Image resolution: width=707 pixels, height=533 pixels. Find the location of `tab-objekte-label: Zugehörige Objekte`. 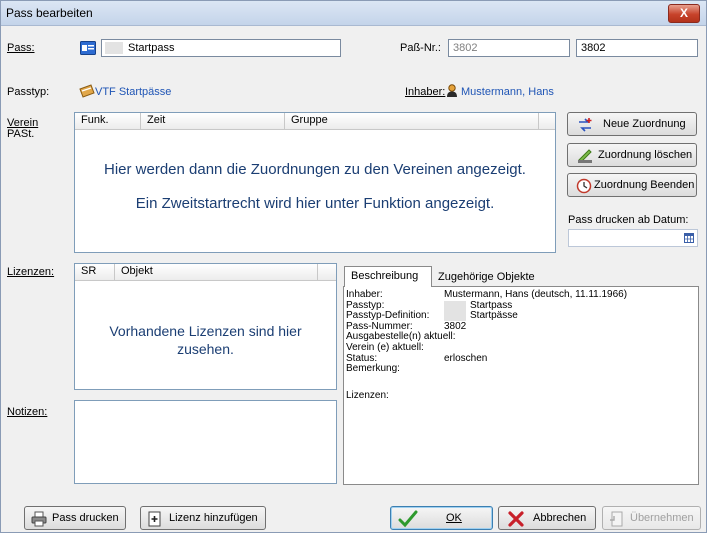

tab-objekte-label: Zugehörige Objekte is located at coordinates (486, 277).